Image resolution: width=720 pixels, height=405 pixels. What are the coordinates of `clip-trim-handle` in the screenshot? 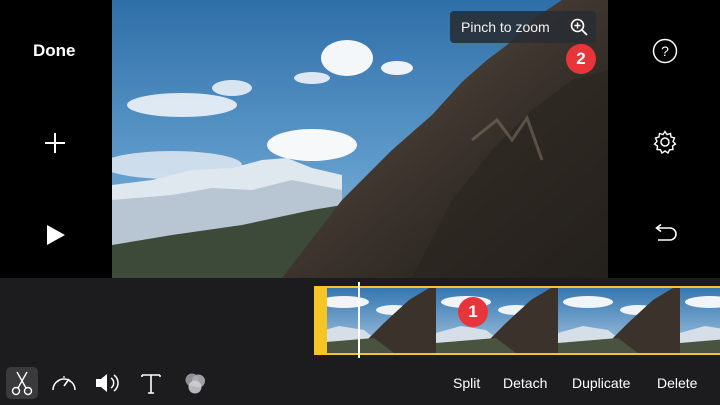 It's located at (320, 320).